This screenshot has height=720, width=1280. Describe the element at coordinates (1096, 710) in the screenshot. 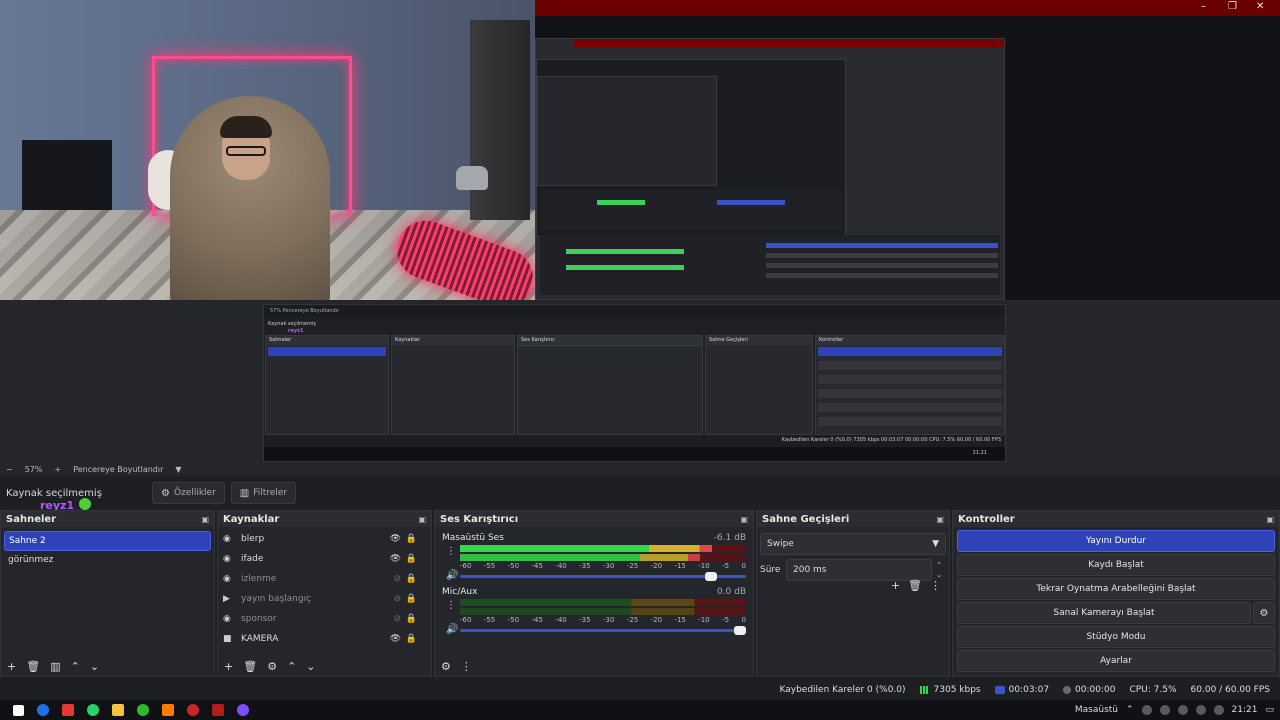

I see `desktop-label: Masaüstü` at that location.